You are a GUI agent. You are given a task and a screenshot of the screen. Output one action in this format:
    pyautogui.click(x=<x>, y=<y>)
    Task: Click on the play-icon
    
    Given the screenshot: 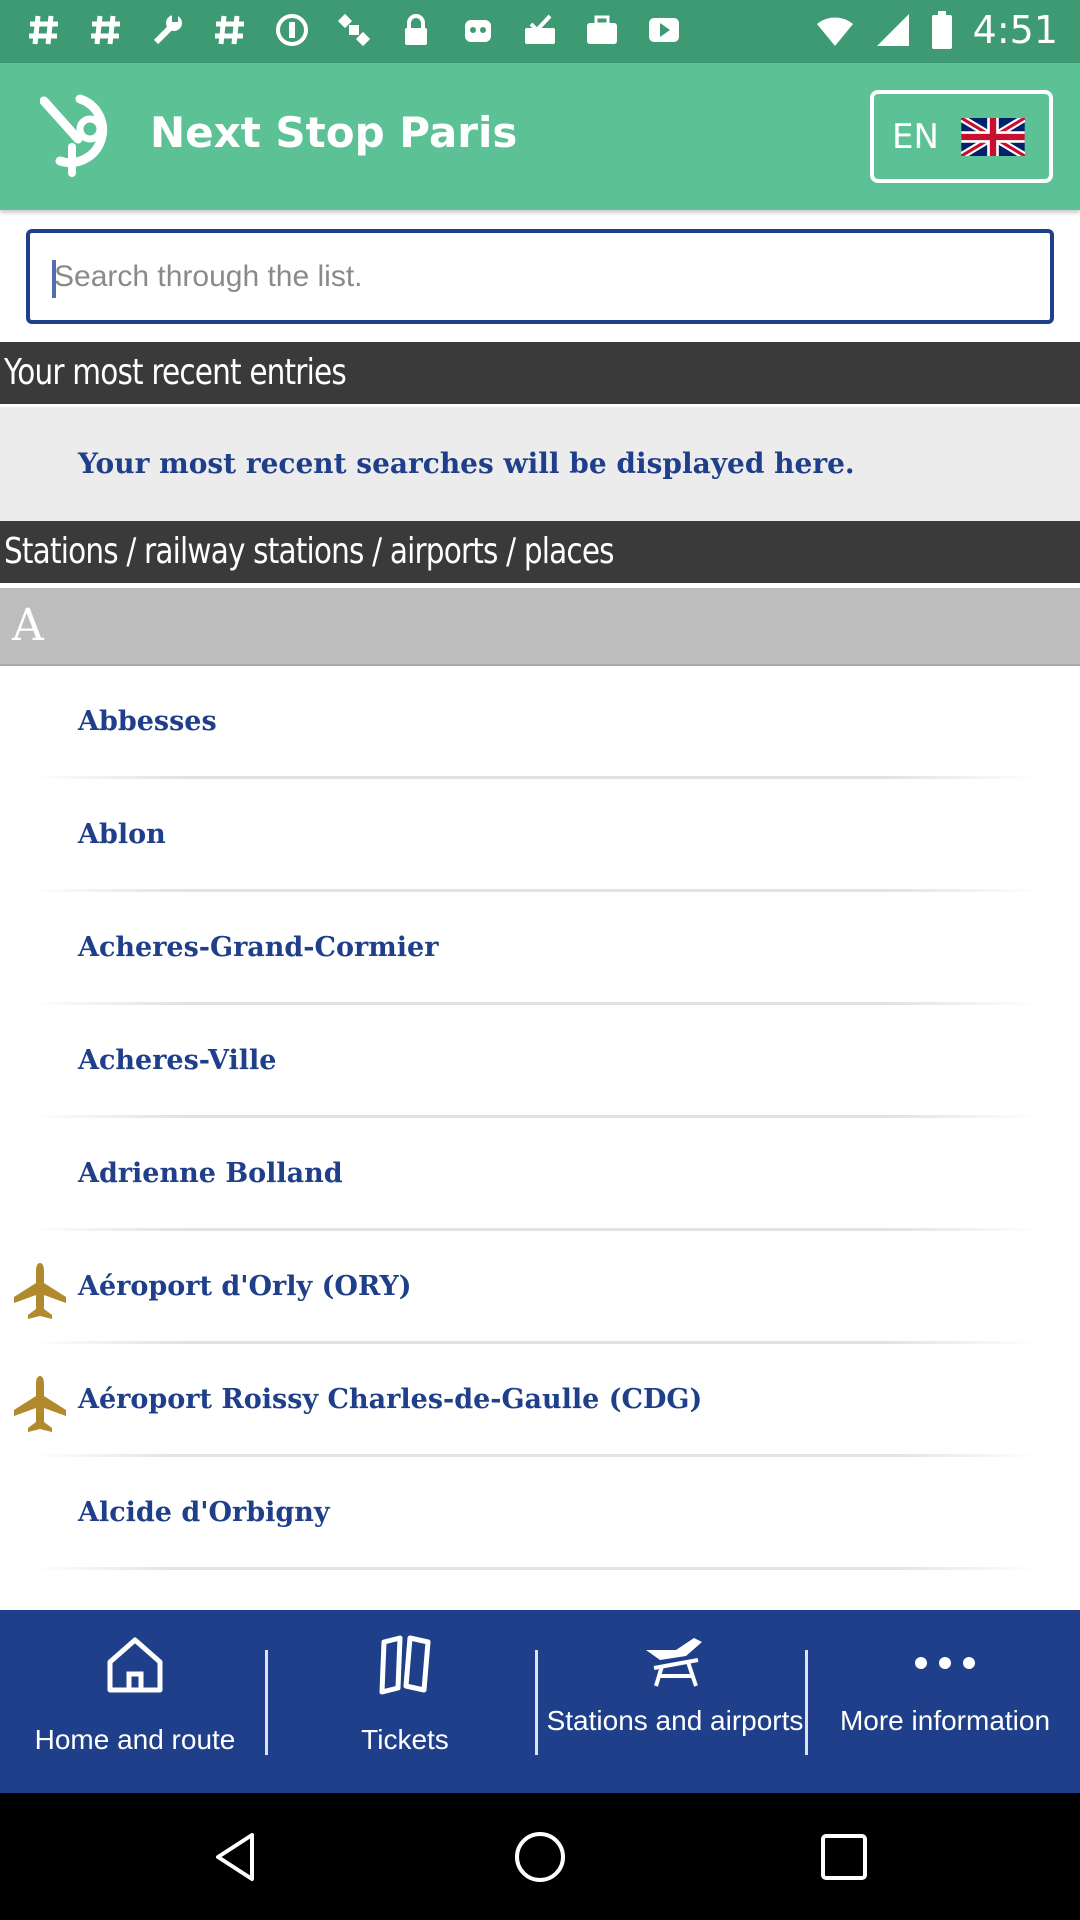 What is the action you would take?
    pyautogui.click(x=664, y=30)
    